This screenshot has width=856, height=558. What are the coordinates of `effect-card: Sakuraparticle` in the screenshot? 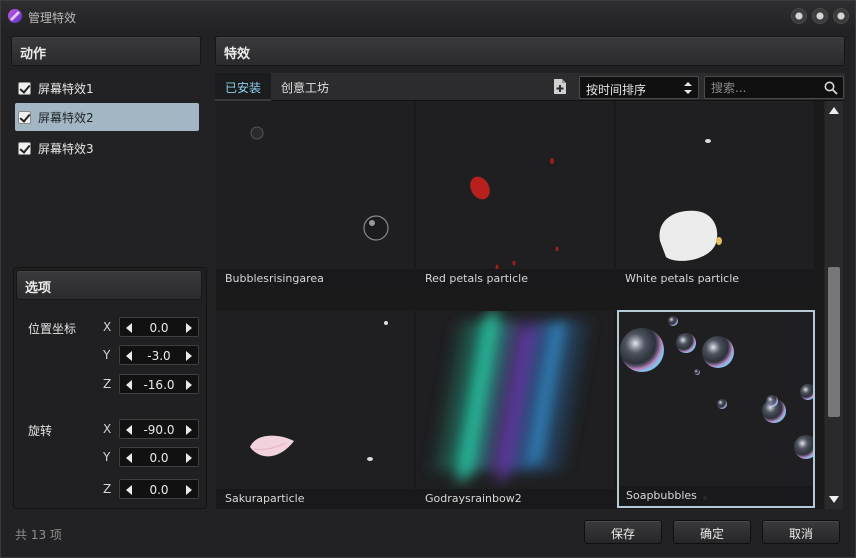 It's located at (315, 410).